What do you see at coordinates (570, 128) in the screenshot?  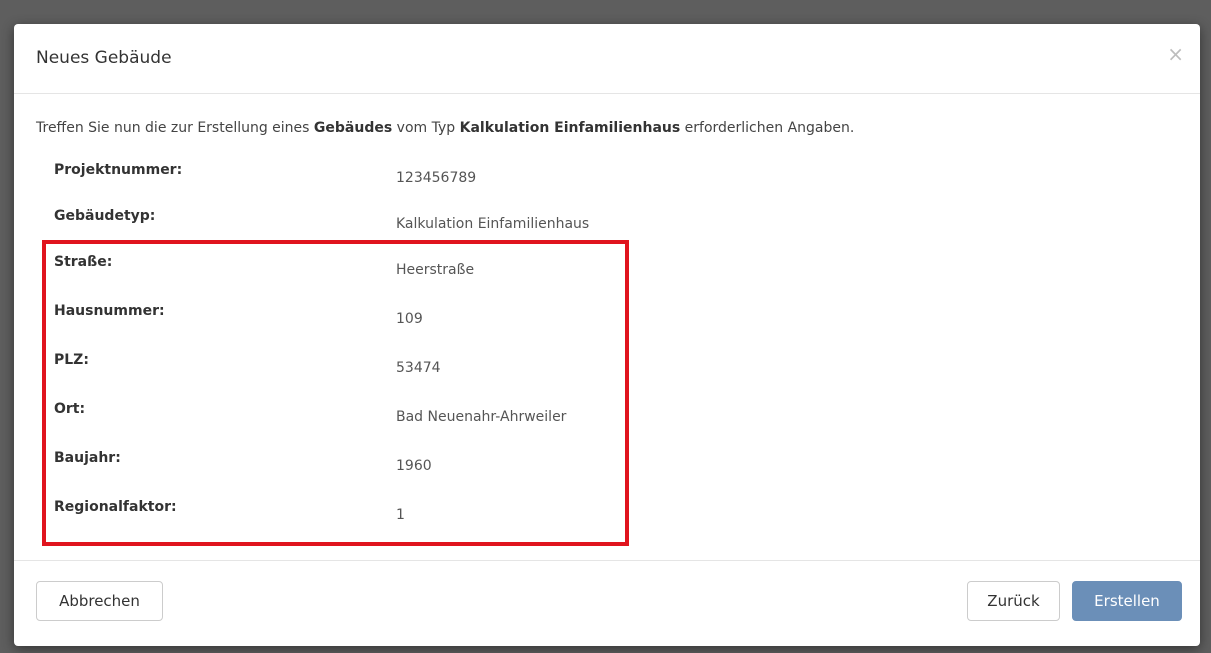 I see `intro-building-type: Kalkulation Einfamilienhaus` at bounding box center [570, 128].